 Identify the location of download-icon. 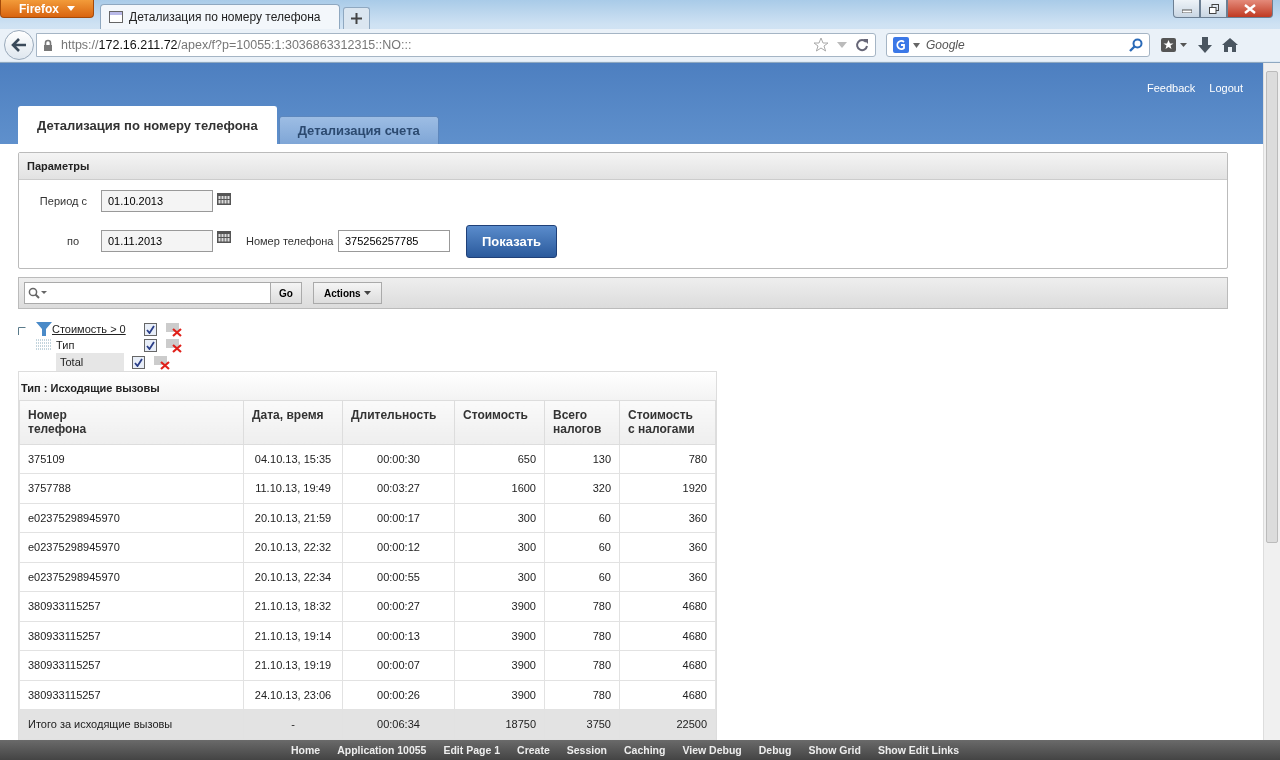
(1205, 45).